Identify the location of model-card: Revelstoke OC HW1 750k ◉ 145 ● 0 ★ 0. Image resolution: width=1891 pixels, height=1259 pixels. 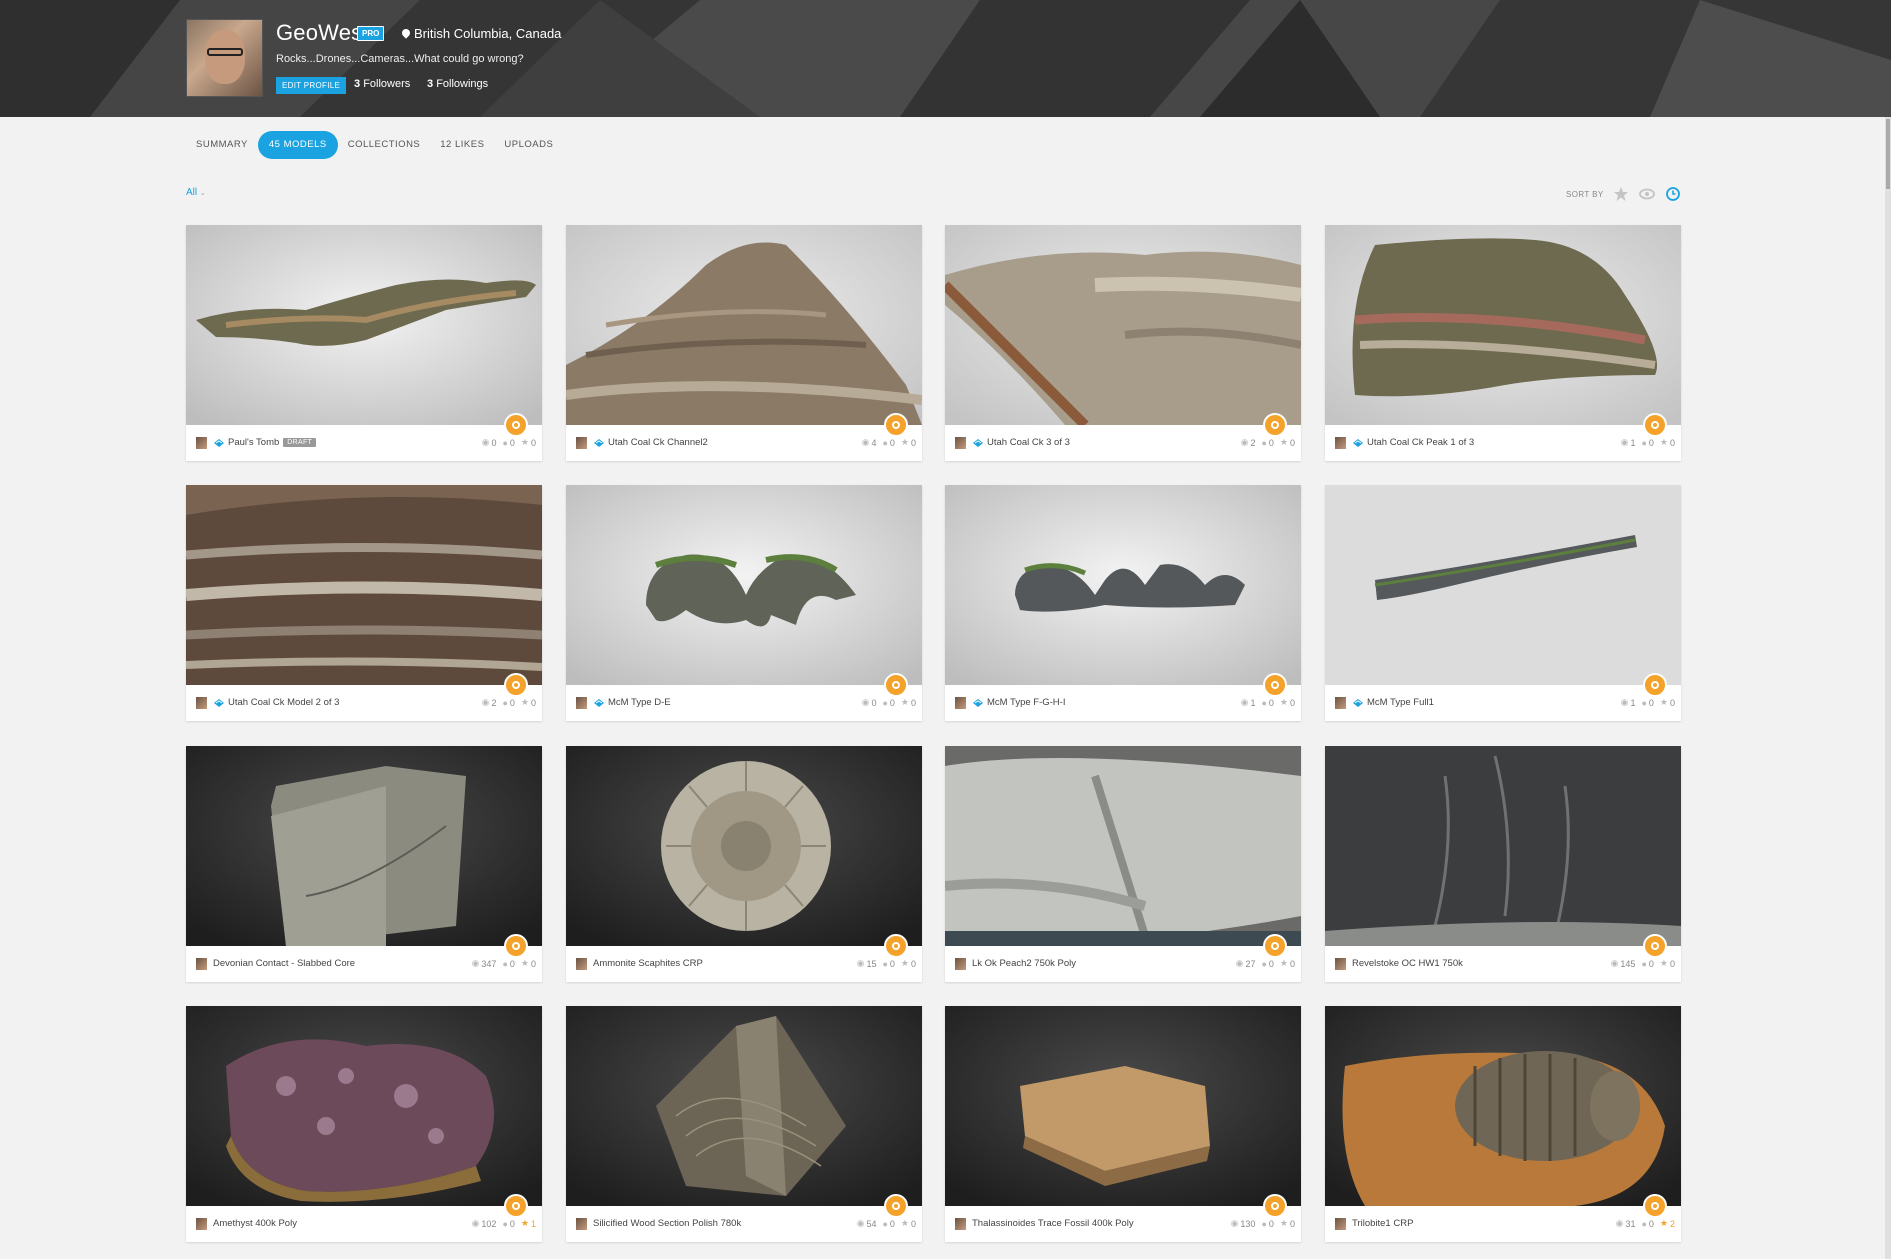
(1503, 864).